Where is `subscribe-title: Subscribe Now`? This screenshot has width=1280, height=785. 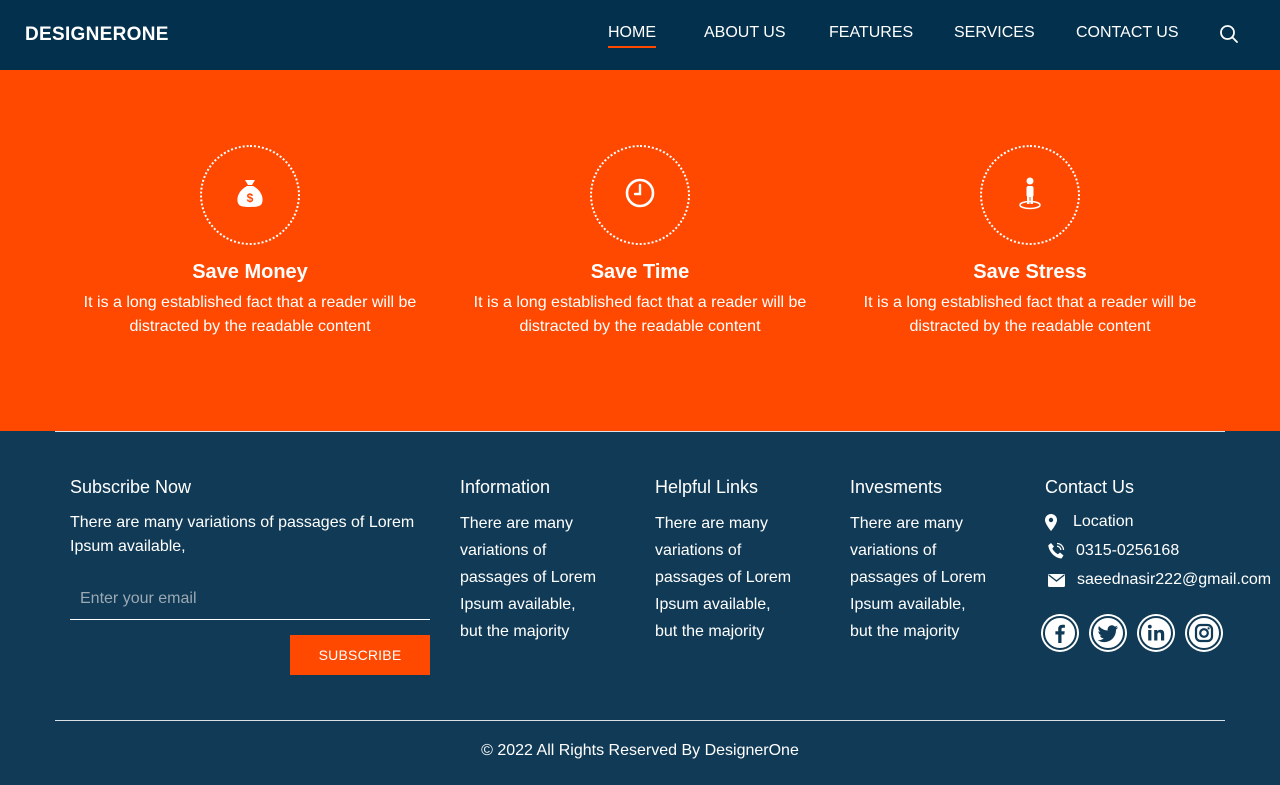 subscribe-title: Subscribe Now is located at coordinates (131, 487).